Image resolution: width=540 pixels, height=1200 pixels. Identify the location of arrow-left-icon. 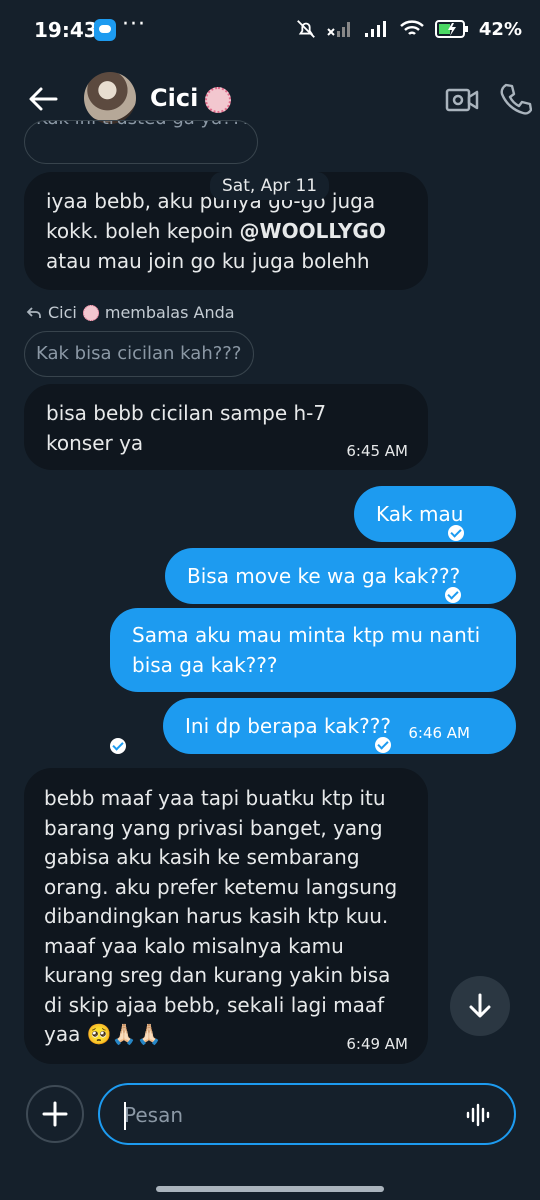
(43, 99).